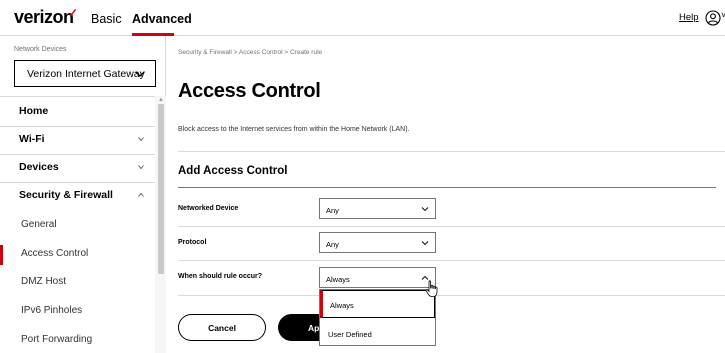 The height and width of the screenshot is (353, 725). Describe the element at coordinates (34, 111) in the screenshot. I see `sidebar-item-label: Home` at that location.